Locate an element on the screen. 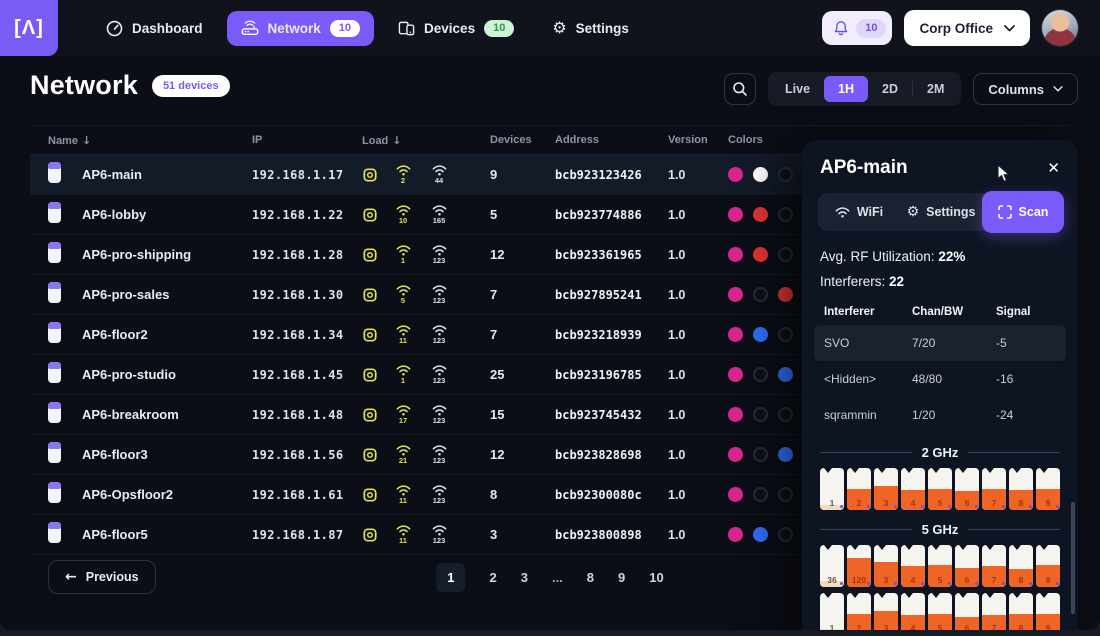  channel-tile: 5 is located at coordinates (940, 489).